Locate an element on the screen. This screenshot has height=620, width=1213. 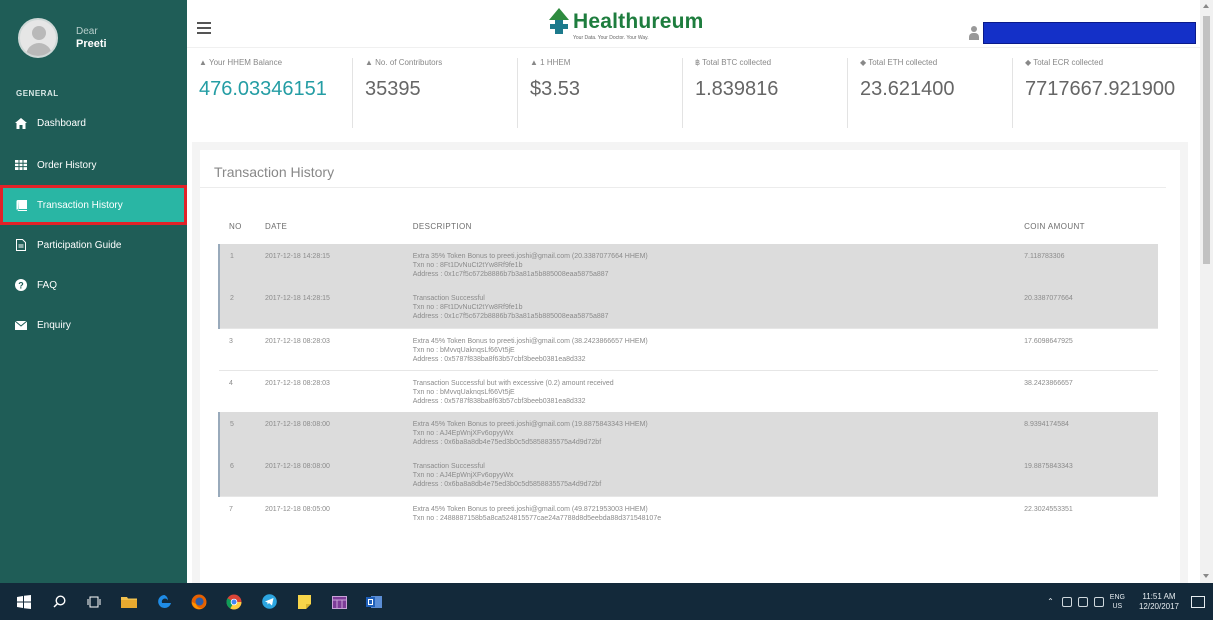
file-explorer-icon is located at coordinates (129, 602).